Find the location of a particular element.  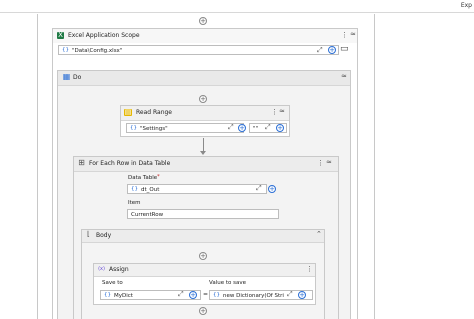

item-input: CurrentRow is located at coordinates (203, 214).